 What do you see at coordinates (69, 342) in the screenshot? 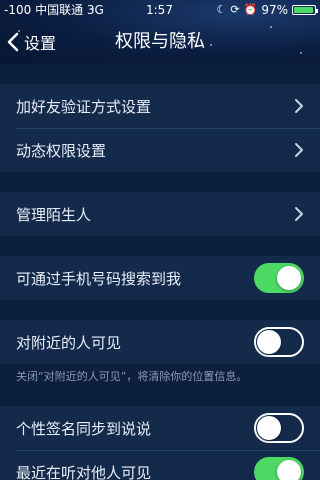
I see `row-label: 对附近的人可见` at bounding box center [69, 342].